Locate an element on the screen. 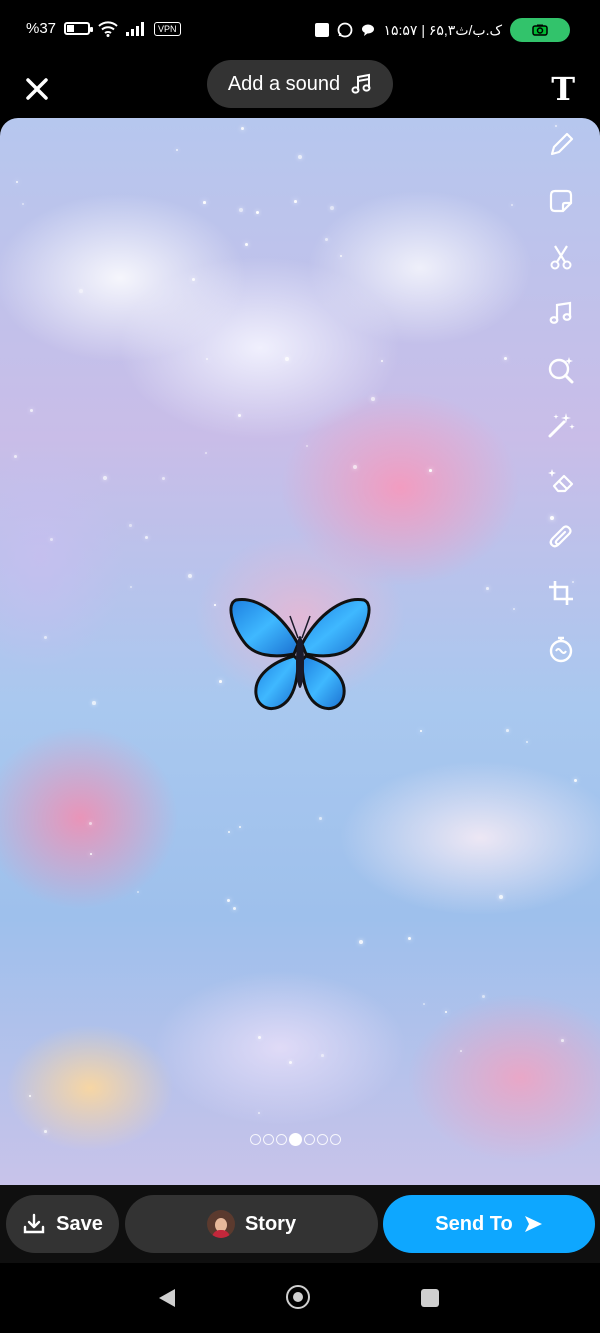 Image resolution: width=600 pixels, height=1333 pixels. download-icon is located at coordinates (34, 1223).